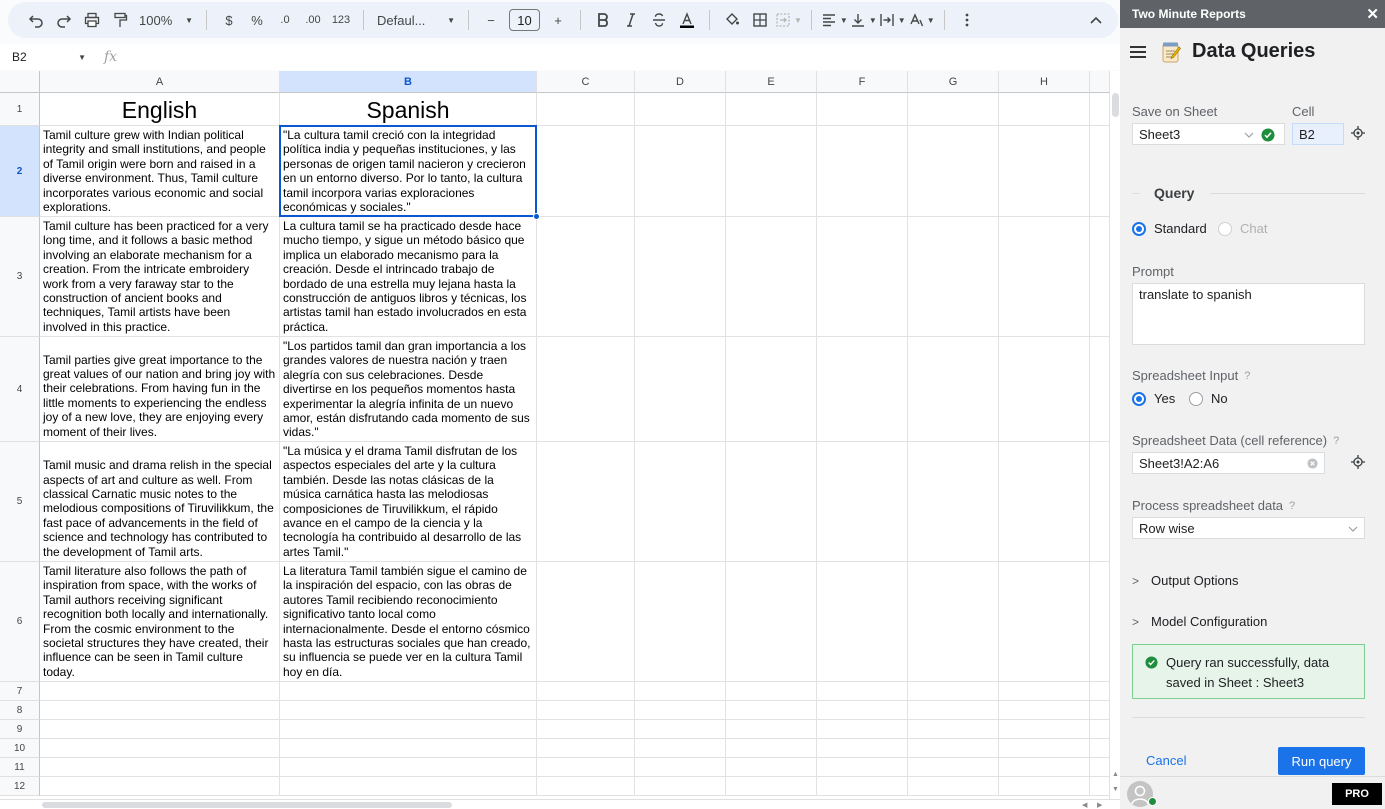 This screenshot has height=809, width=1385. I want to click on model-configuration-expander: > Model Configuration, so click(1199, 621).